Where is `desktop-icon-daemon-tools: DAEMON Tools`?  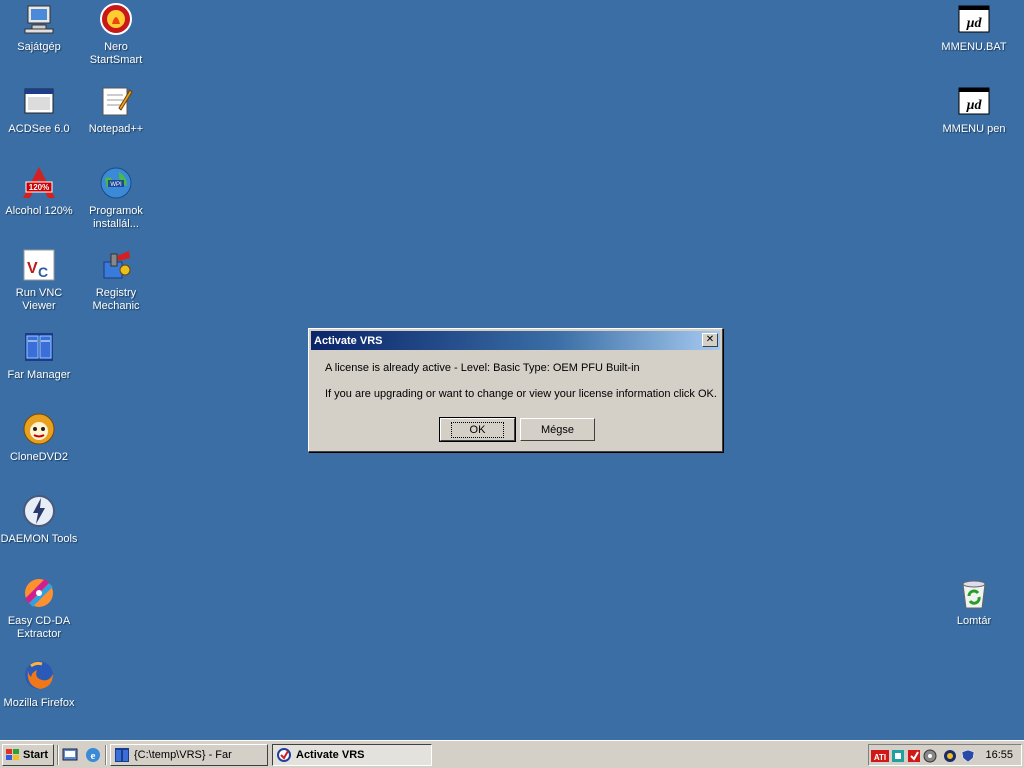 desktop-icon-daemon-tools: DAEMON Tools is located at coordinates (39, 520).